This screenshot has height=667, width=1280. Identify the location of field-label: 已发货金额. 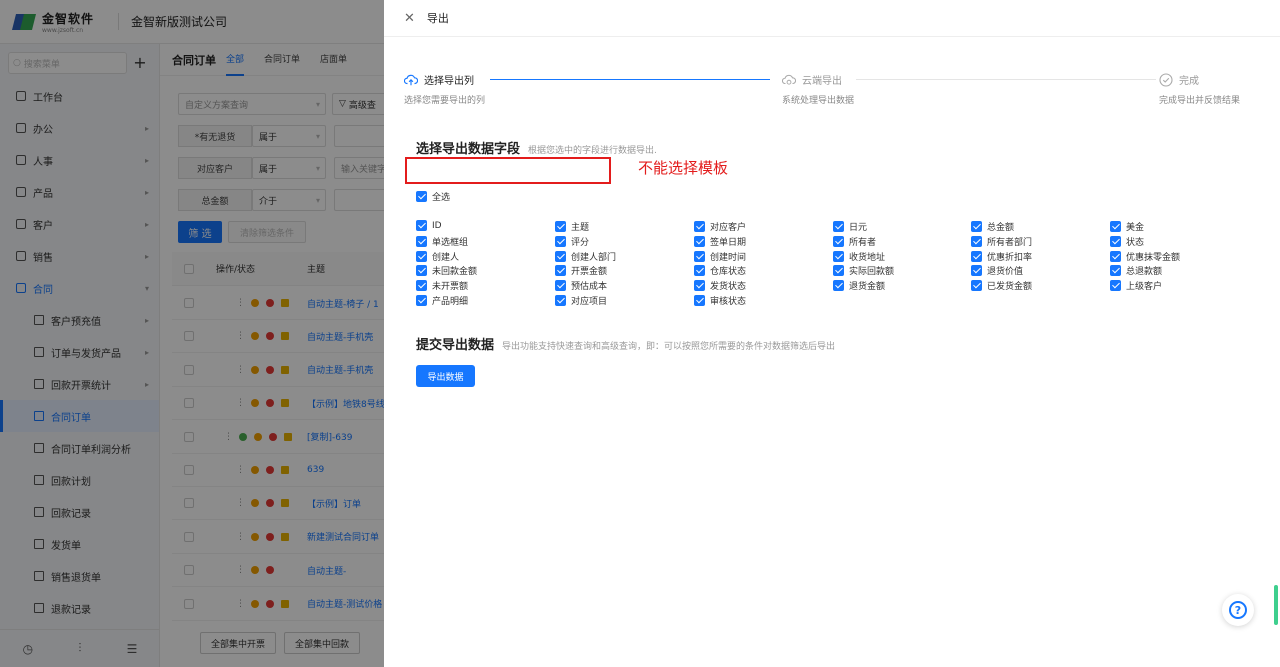
(1010, 287).